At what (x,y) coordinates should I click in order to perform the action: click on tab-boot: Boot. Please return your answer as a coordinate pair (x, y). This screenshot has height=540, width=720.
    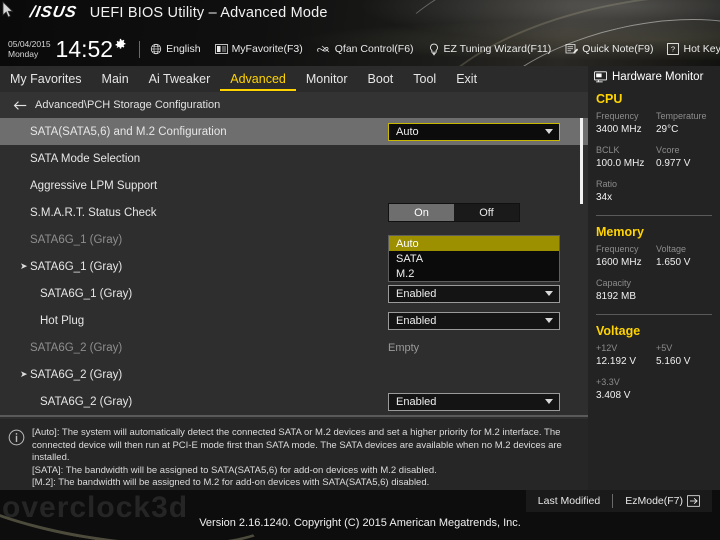
    Looking at the image, I should click on (381, 79).